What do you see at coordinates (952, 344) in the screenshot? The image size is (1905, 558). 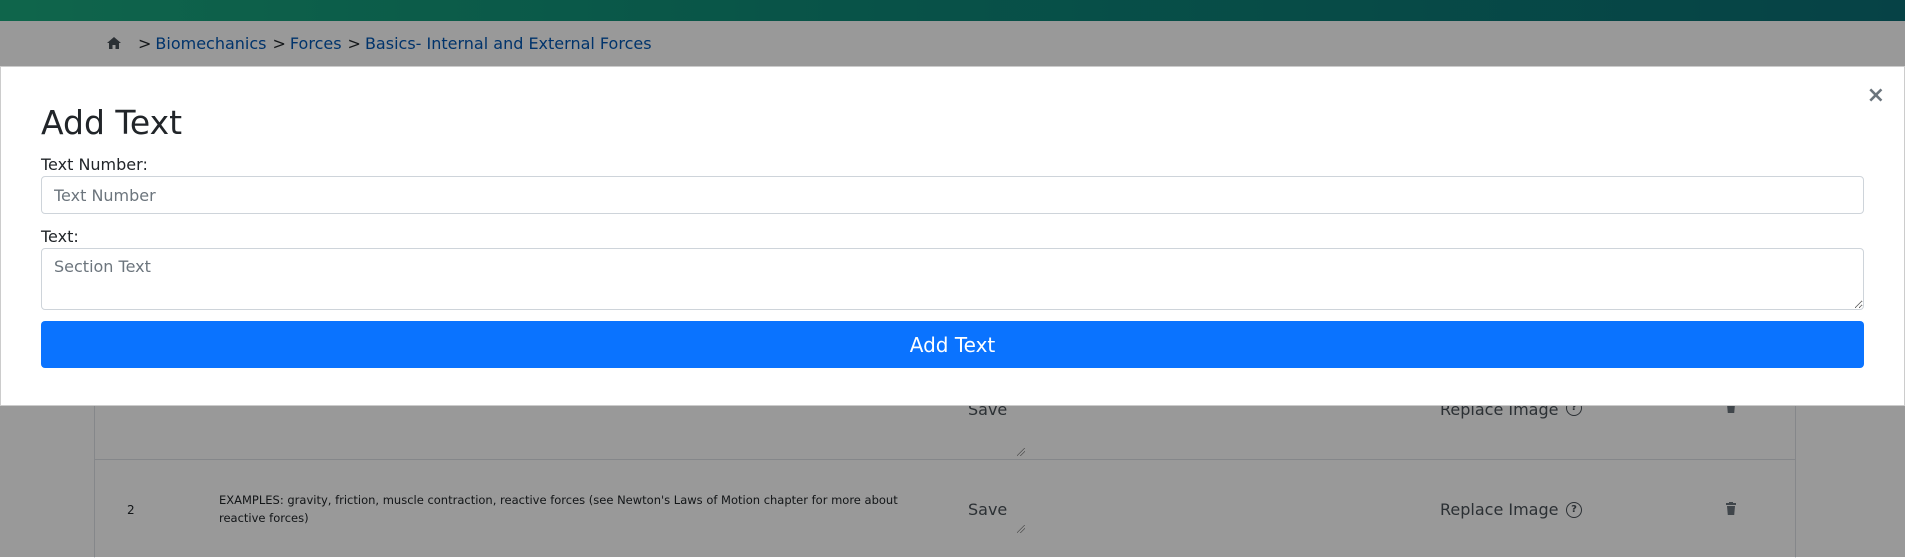 I see `add-text-button: Add Text` at bounding box center [952, 344].